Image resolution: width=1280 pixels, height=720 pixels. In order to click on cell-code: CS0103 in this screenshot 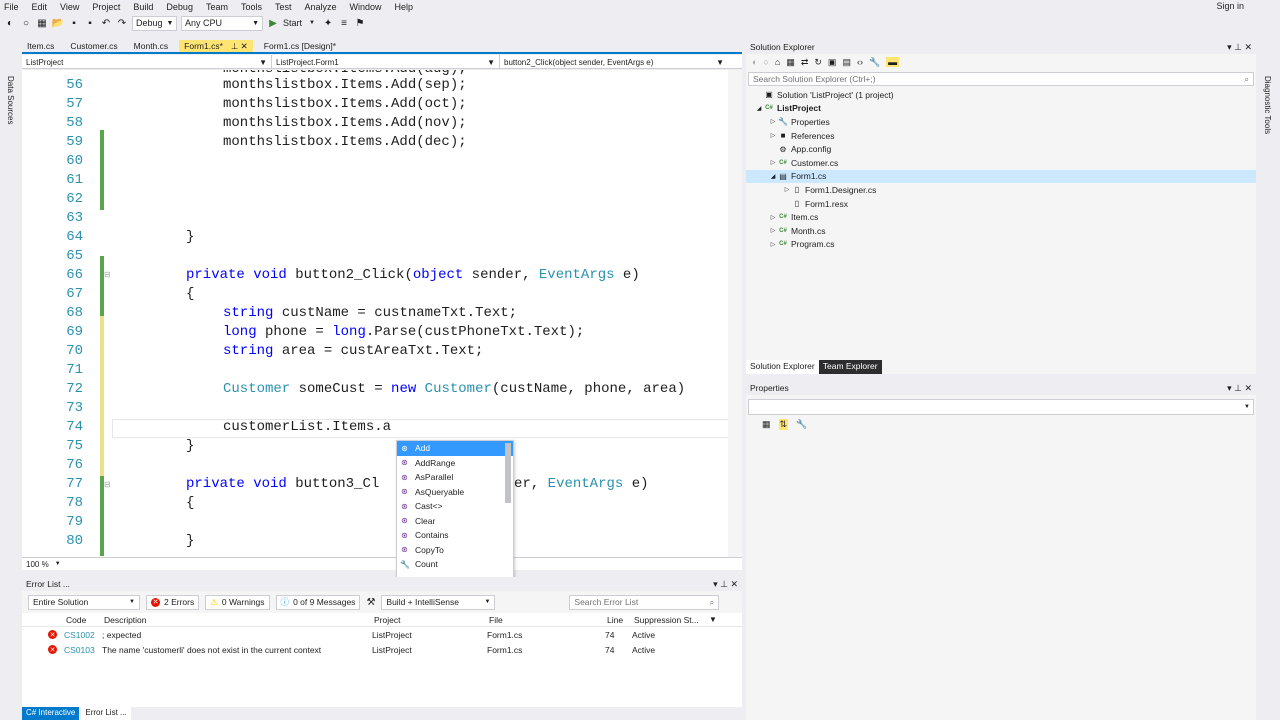, I will do `click(83, 650)`.